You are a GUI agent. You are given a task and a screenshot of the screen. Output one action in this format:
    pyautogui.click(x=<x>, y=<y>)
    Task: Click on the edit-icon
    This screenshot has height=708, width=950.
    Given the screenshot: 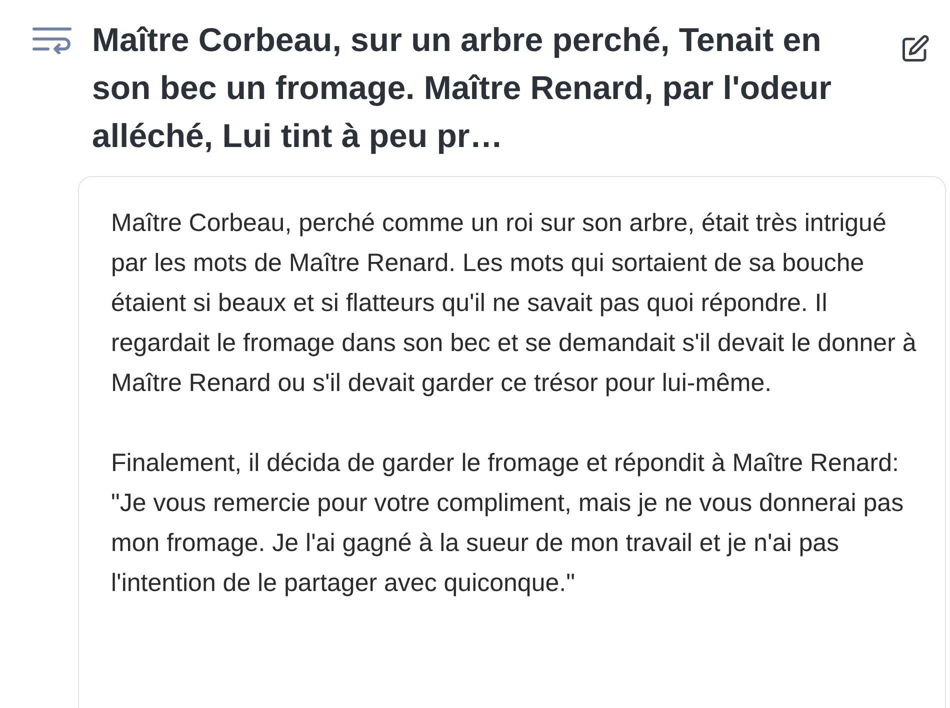 What is the action you would take?
    pyautogui.click(x=915, y=49)
    